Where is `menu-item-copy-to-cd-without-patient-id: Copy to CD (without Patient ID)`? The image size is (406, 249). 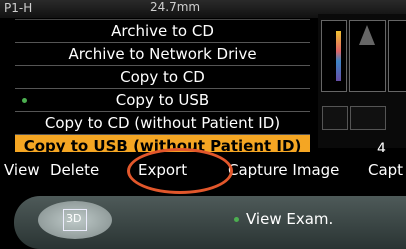
menu-item-copy-to-cd-without-patient-id: Copy to CD (without Patient ID) is located at coordinates (162, 123).